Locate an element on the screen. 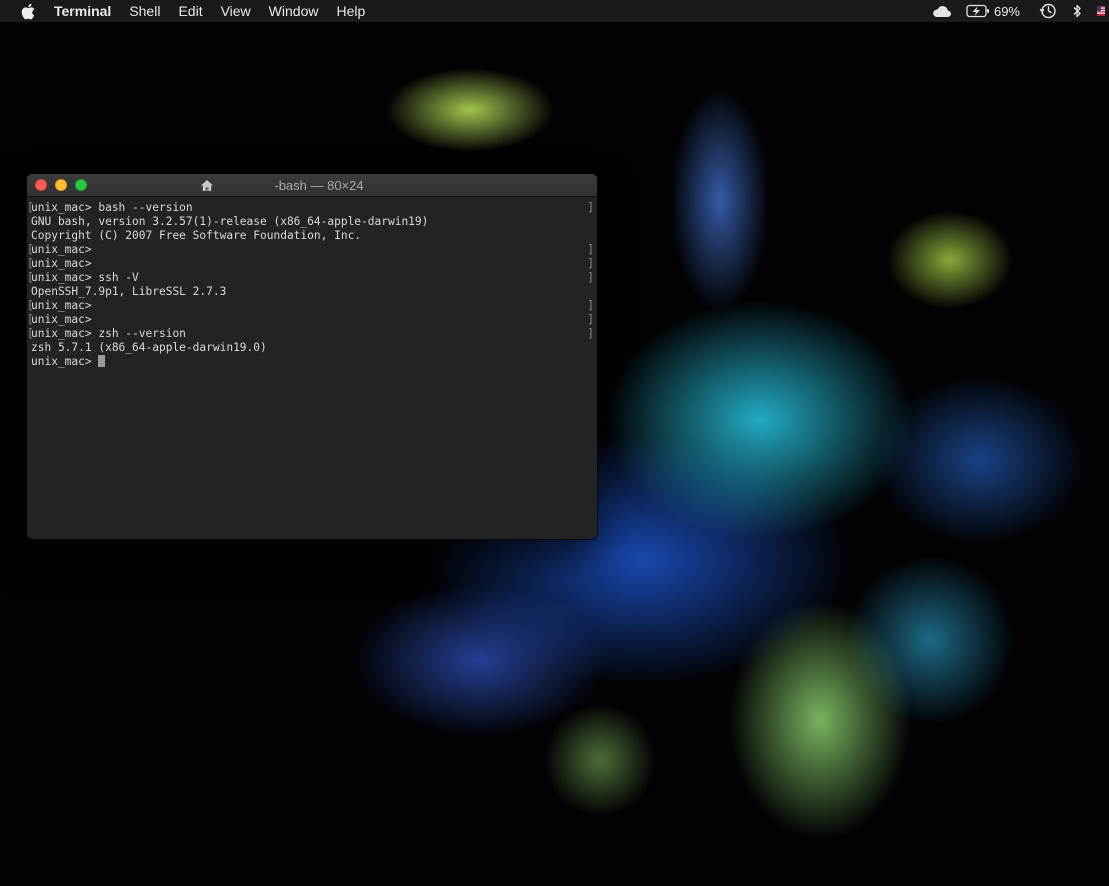 The image size is (1109, 886). menu-bar-status: 69% is located at coordinates (1017, 11).